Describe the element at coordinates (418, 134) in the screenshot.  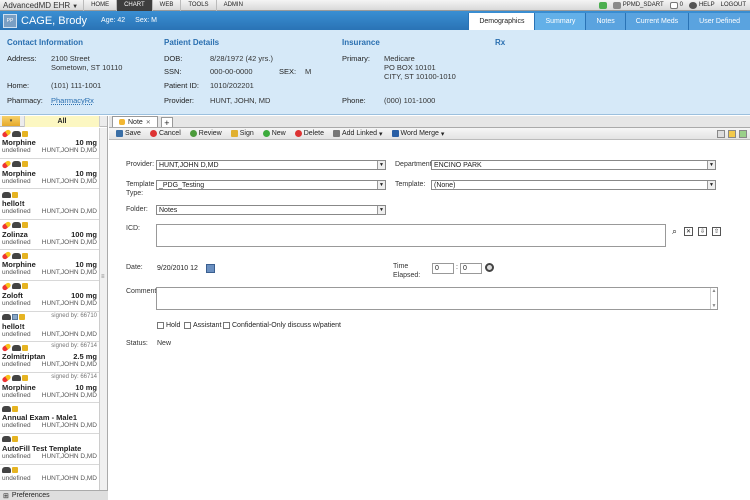
I see `word-merge-button: Word Merge ▾` at that location.